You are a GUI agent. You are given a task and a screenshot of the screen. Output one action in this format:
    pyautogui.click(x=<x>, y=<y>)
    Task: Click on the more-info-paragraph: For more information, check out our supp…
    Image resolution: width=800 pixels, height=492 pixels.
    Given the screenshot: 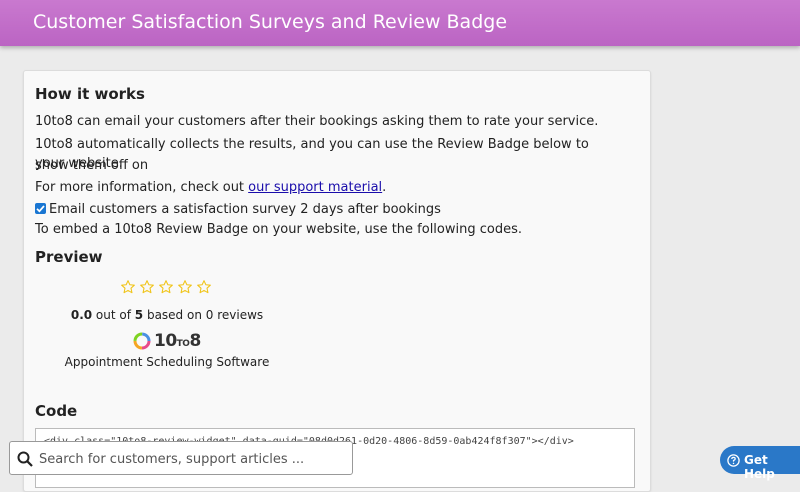 What is the action you would take?
    pyautogui.click(x=330, y=187)
    